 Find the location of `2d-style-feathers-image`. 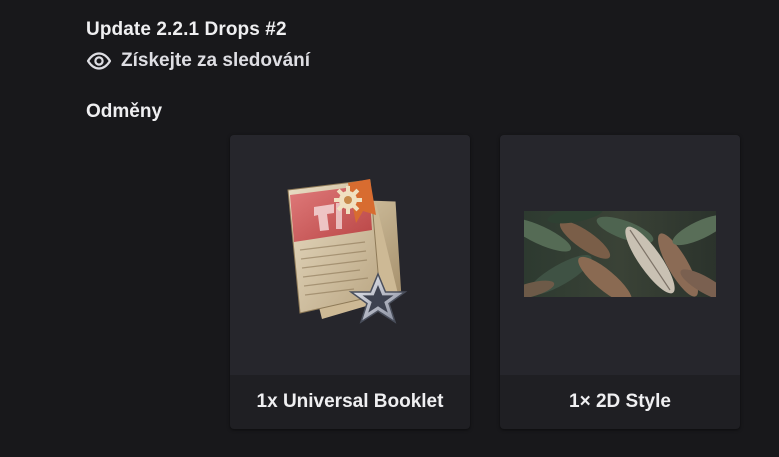

2d-style-feathers-image is located at coordinates (620, 254).